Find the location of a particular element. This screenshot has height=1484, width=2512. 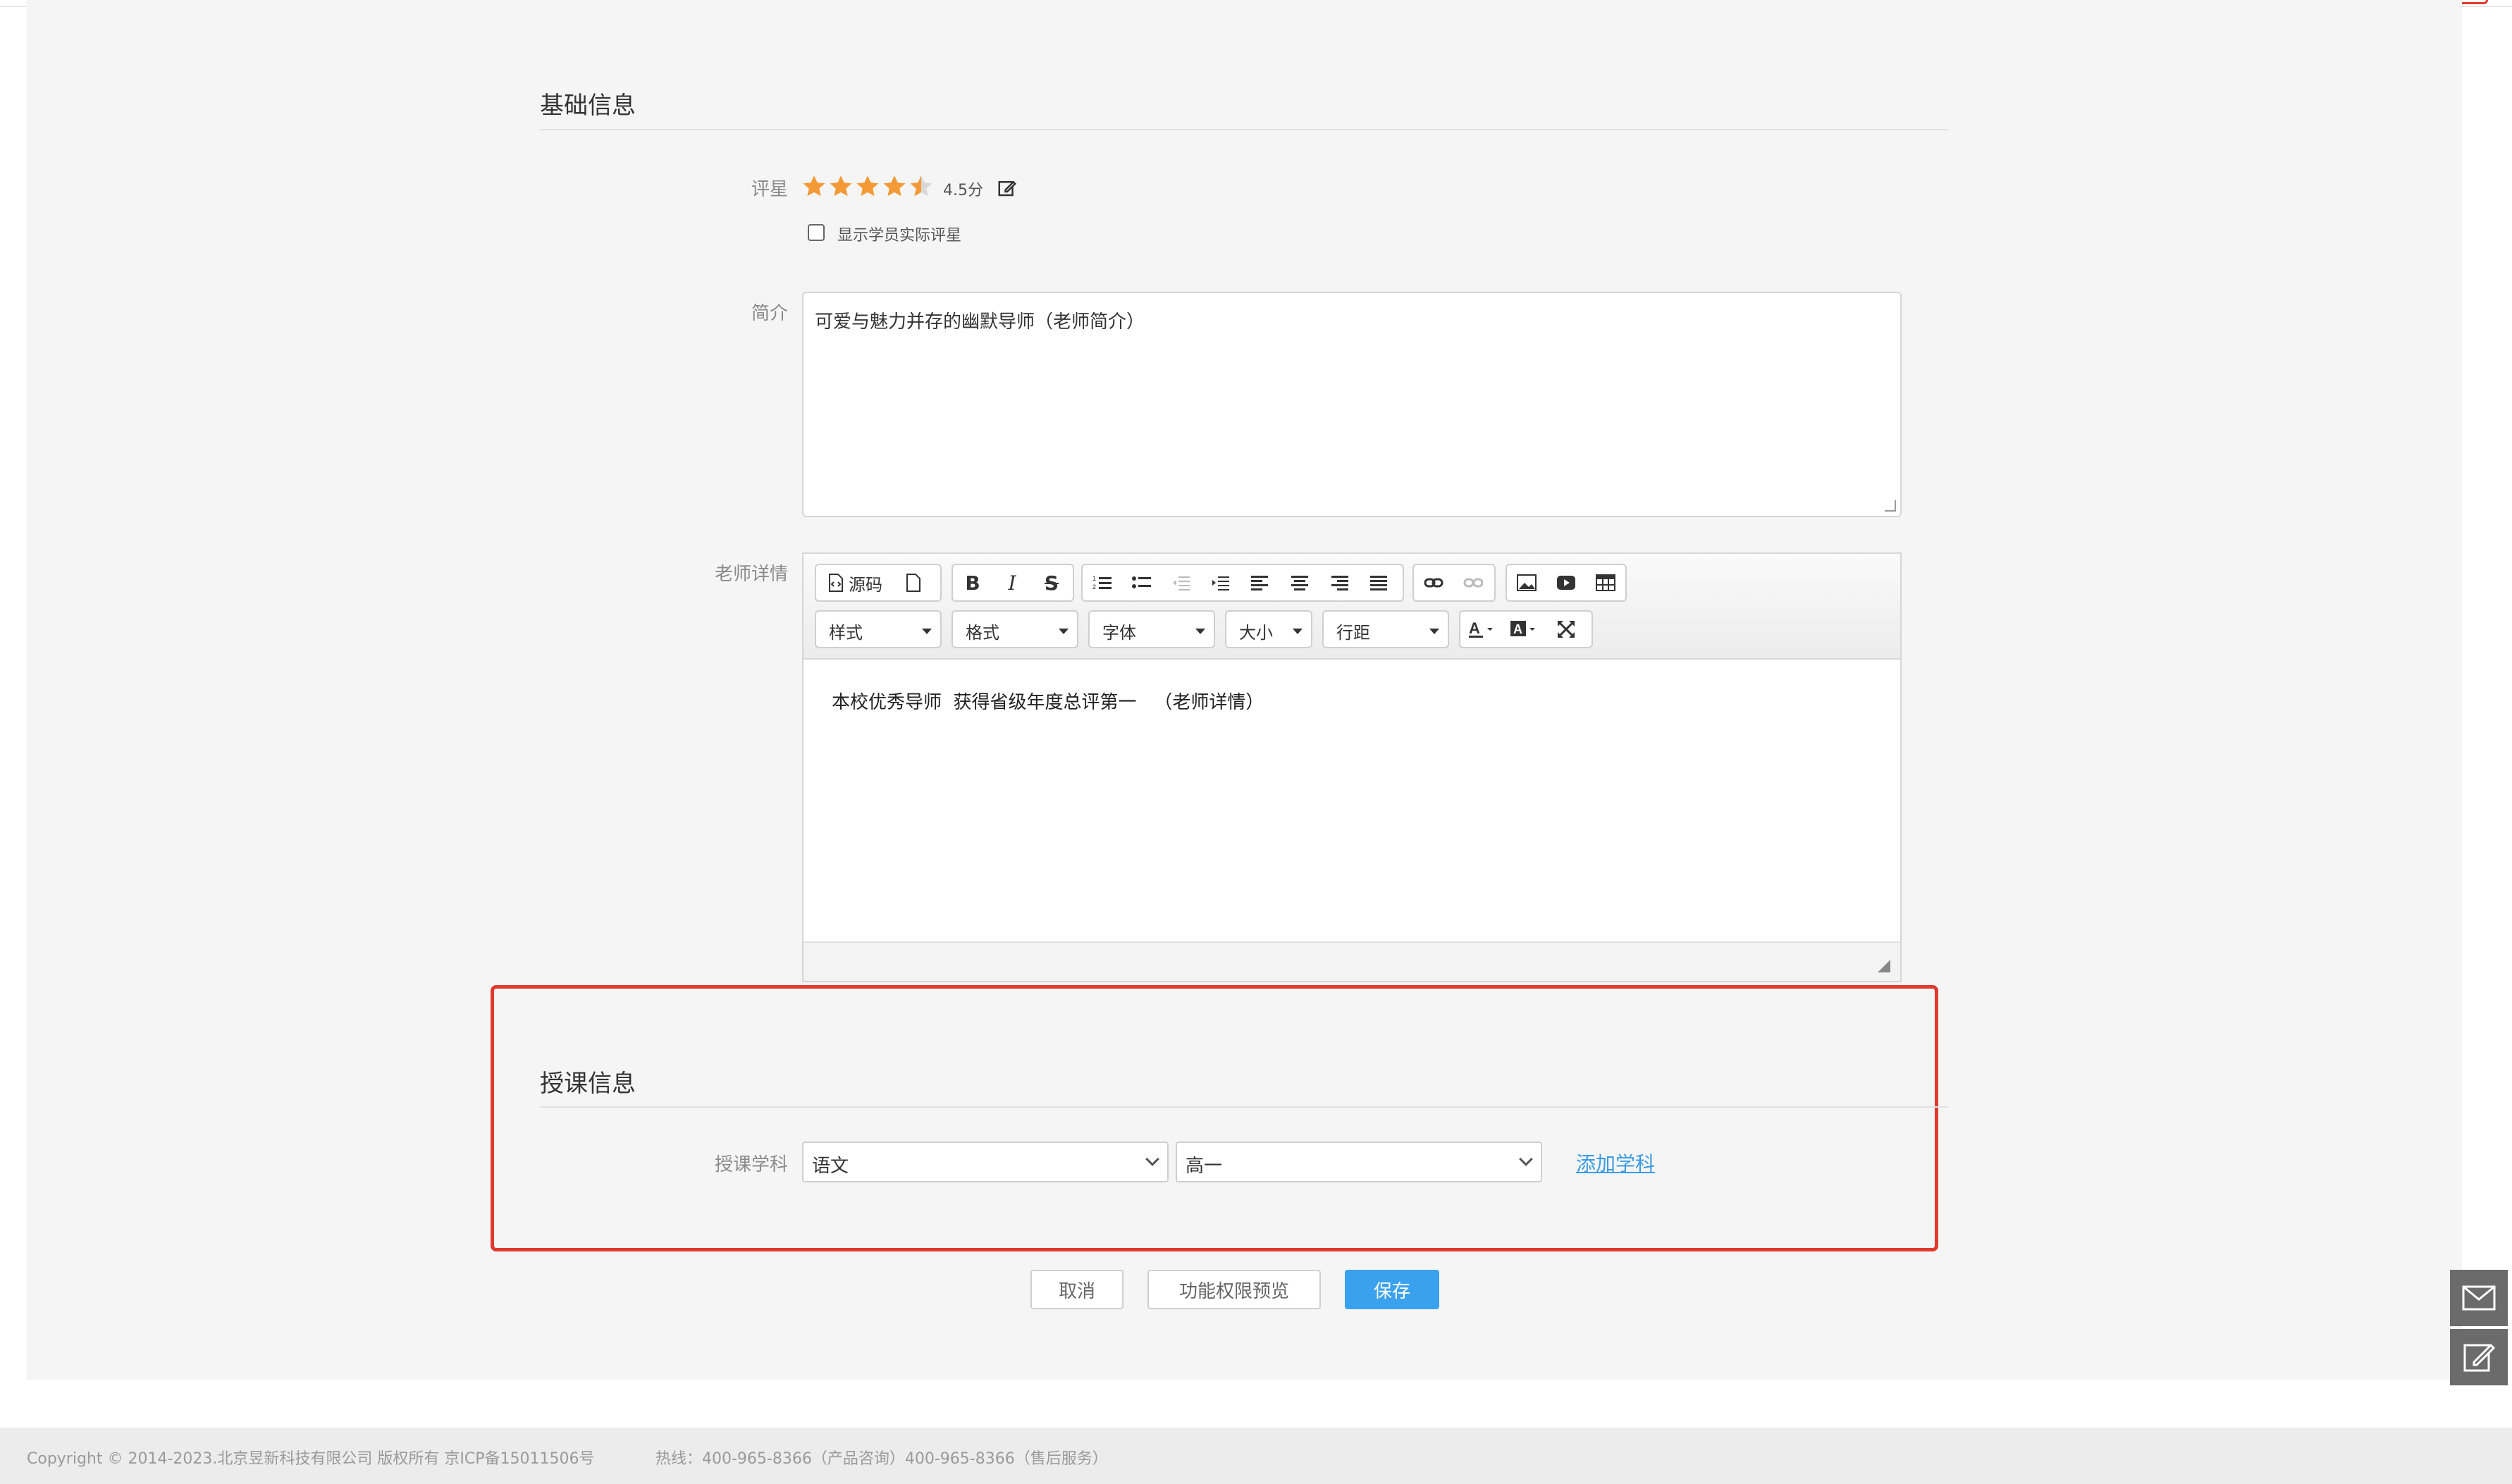

unlink-icon is located at coordinates (1473, 583).